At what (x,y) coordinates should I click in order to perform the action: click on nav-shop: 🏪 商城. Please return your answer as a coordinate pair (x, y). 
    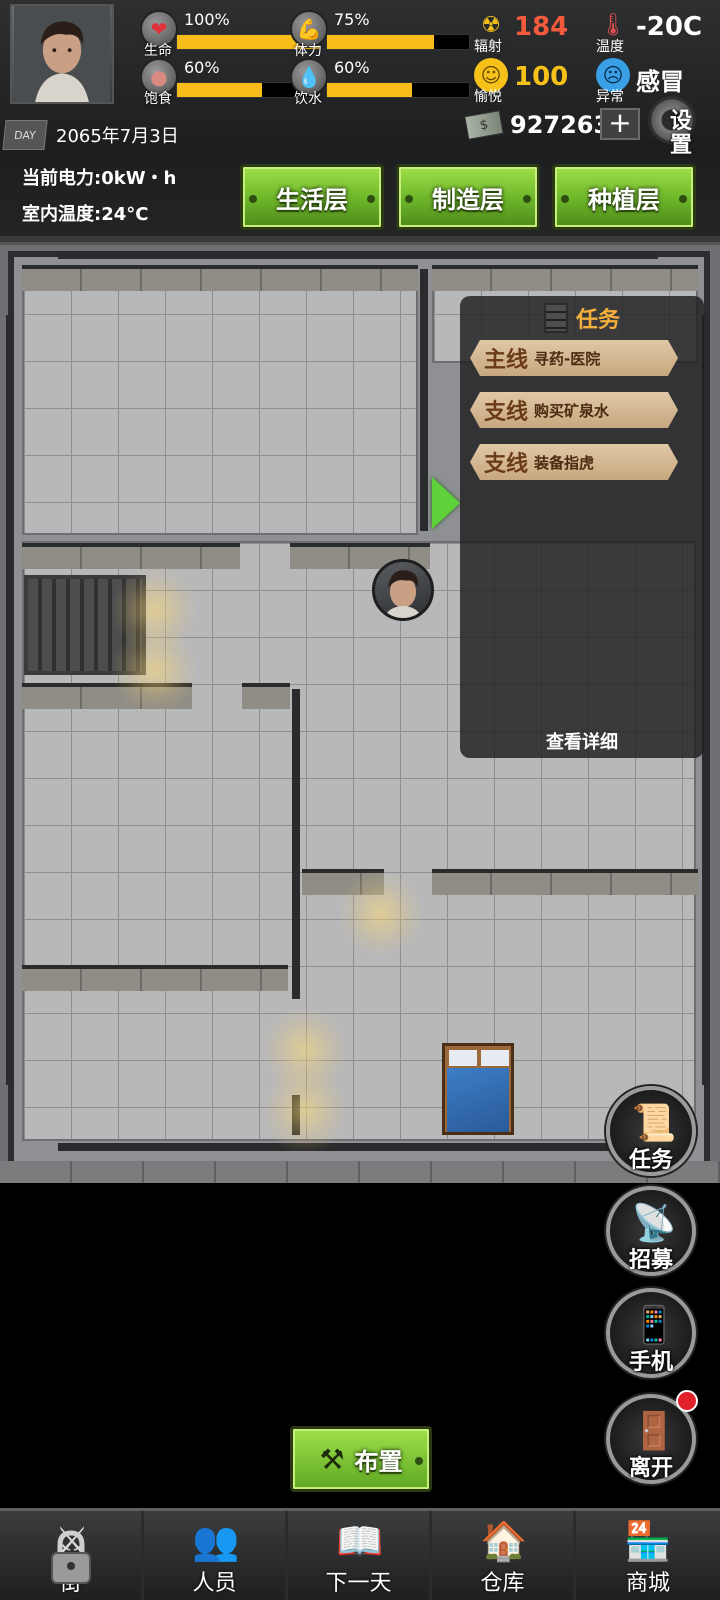
    Looking at the image, I should click on (648, 1555).